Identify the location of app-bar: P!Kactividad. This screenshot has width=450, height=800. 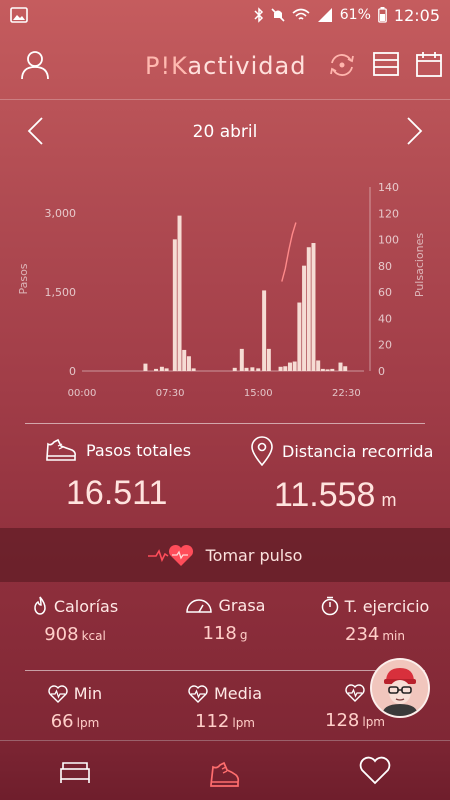
(225, 65).